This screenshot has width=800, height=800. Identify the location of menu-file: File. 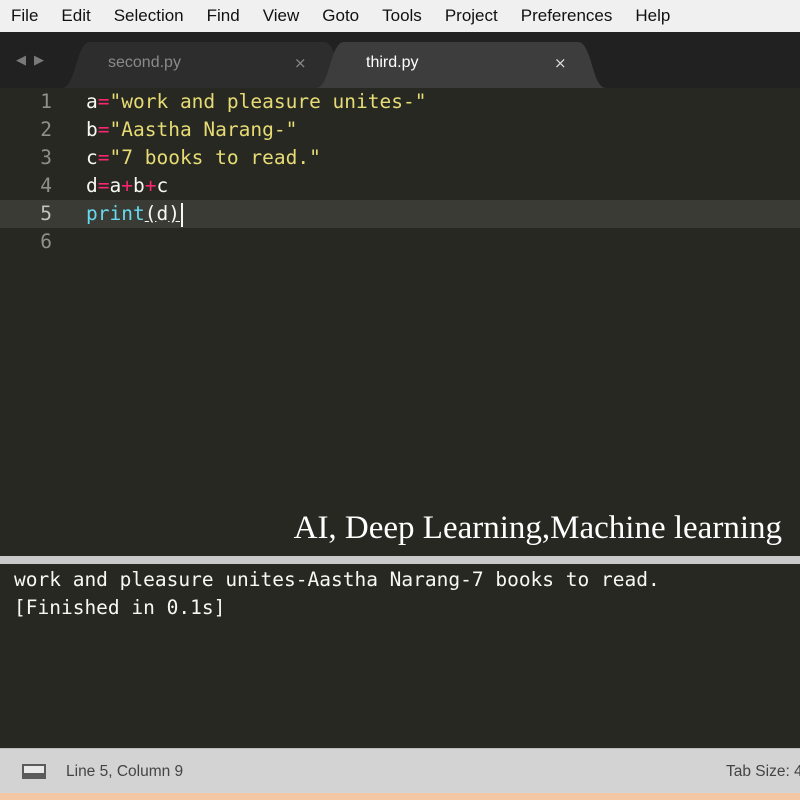
(24, 16).